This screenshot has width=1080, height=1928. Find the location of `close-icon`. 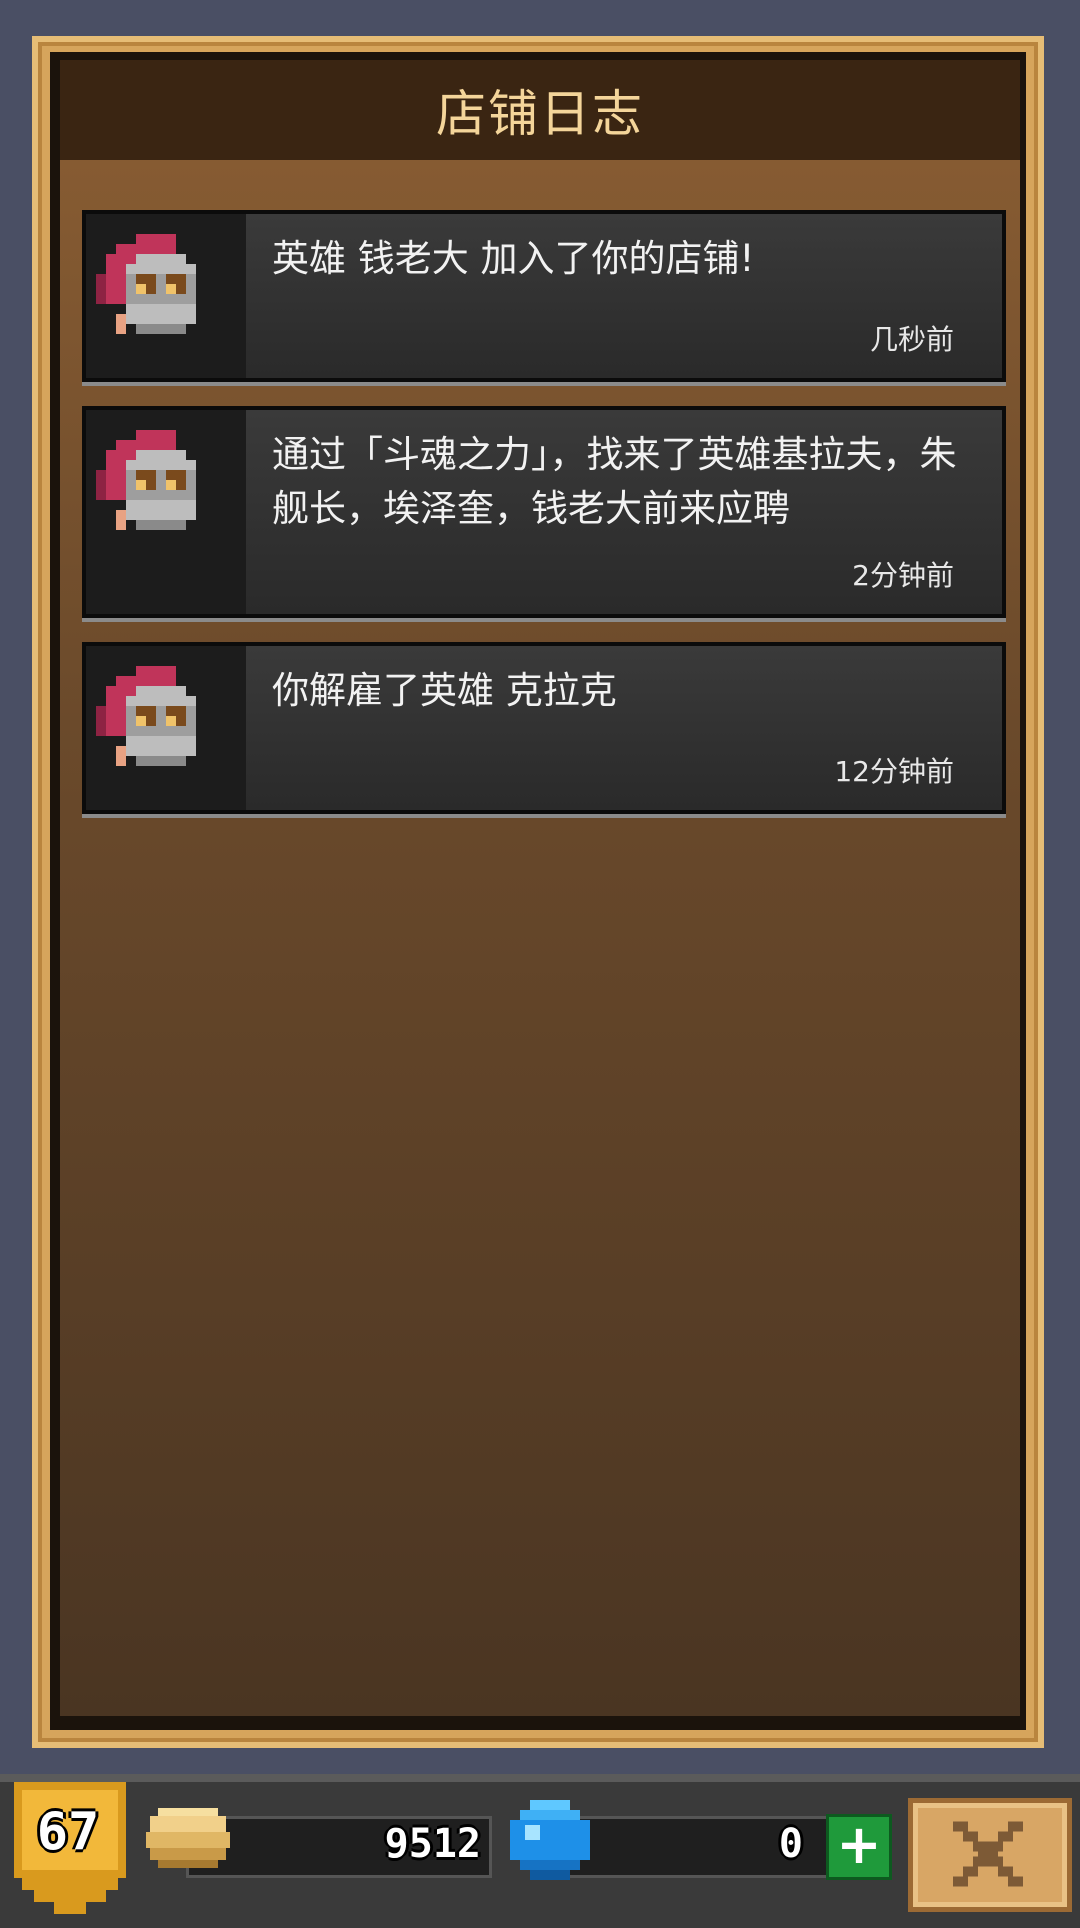

close-icon is located at coordinates (988, 1854).